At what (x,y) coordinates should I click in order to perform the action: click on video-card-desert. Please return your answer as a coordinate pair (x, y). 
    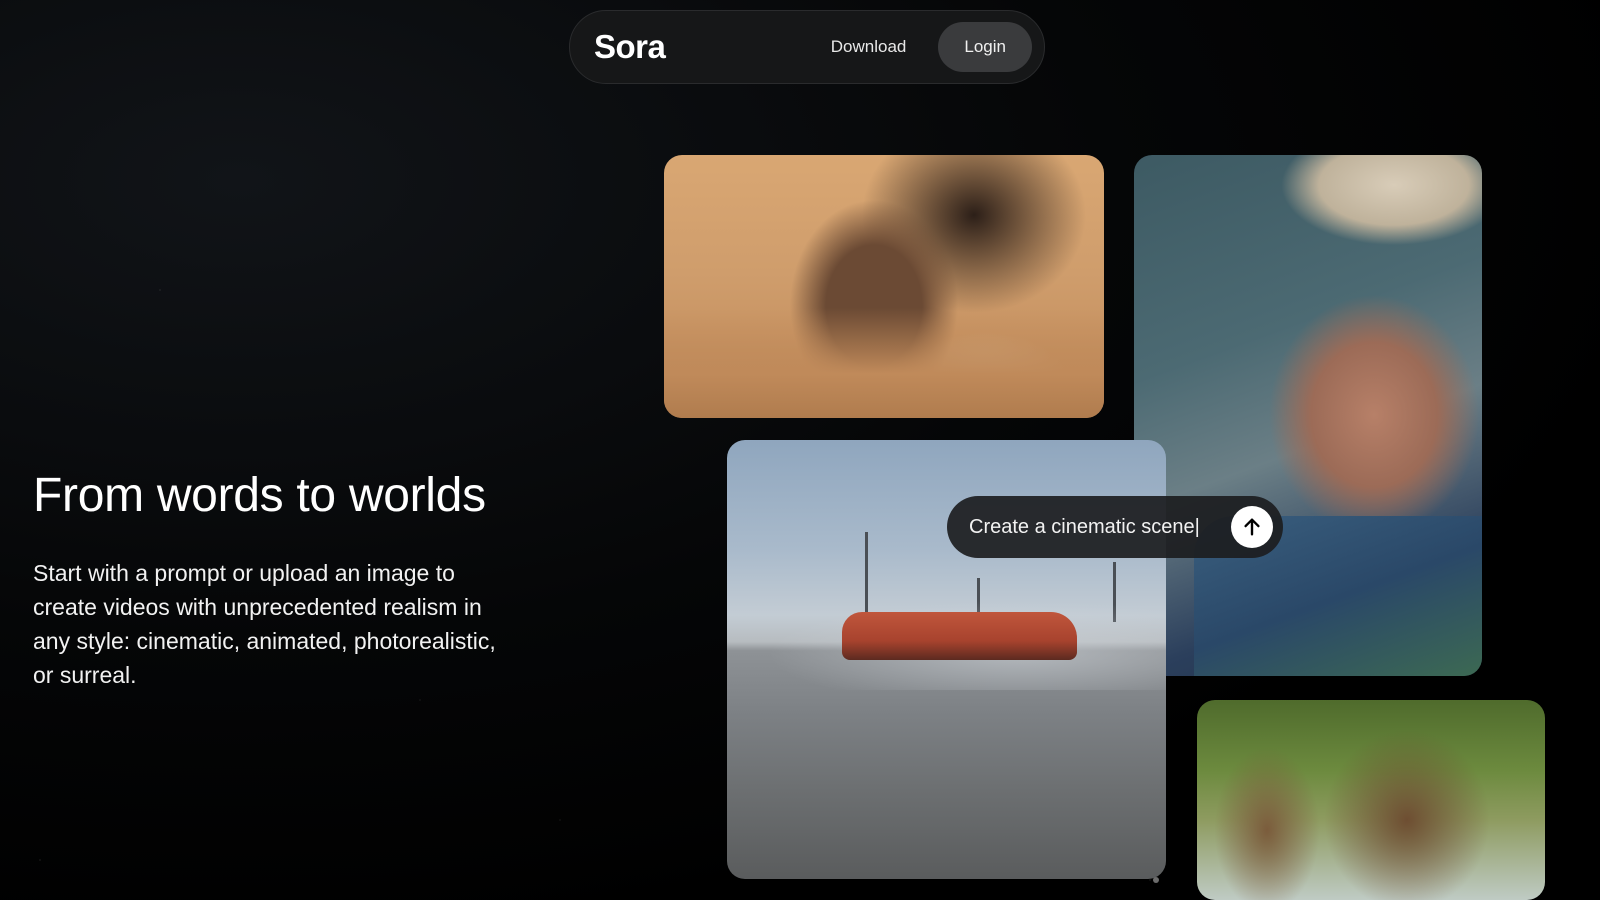
    Looking at the image, I should click on (884, 286).